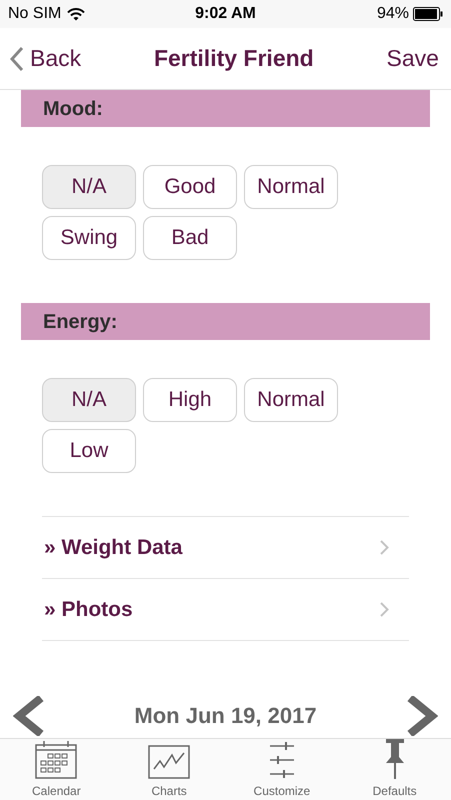 The width and height of the screenshot is (451, 800). I want to click on tab-item: Calendar, so click(56, 769).